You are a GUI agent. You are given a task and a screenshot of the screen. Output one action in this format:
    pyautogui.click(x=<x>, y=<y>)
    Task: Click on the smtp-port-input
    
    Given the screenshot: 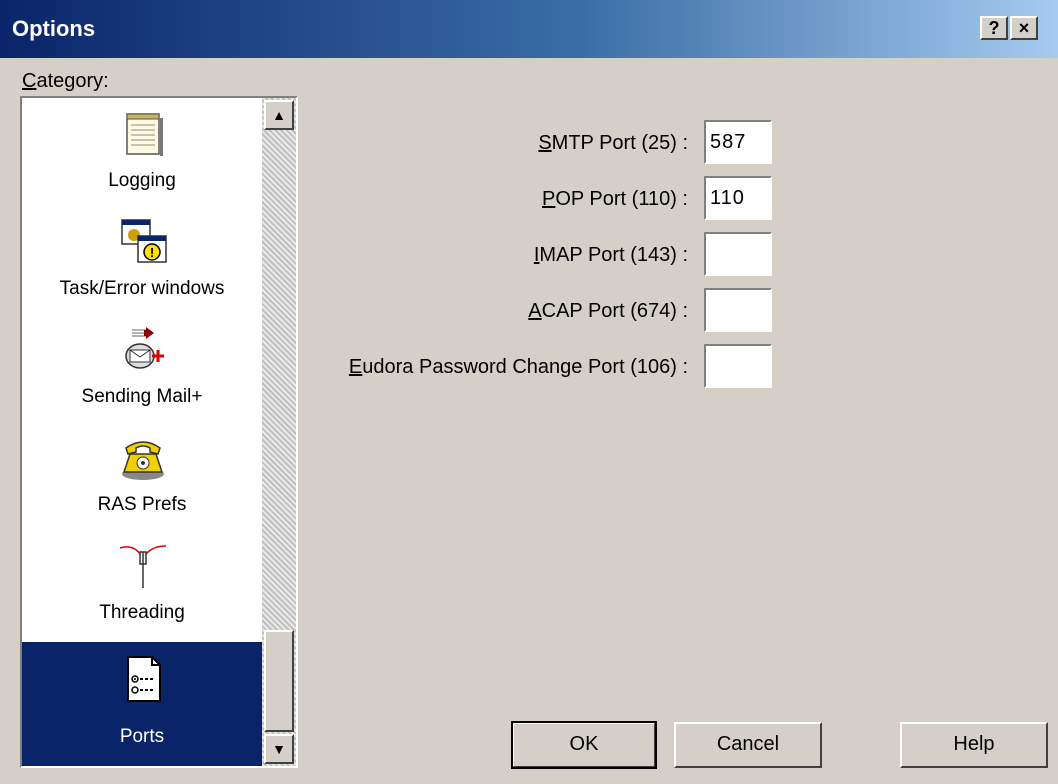 What is the action you would take?
    pyautogui.click(x=738, y=142)
    